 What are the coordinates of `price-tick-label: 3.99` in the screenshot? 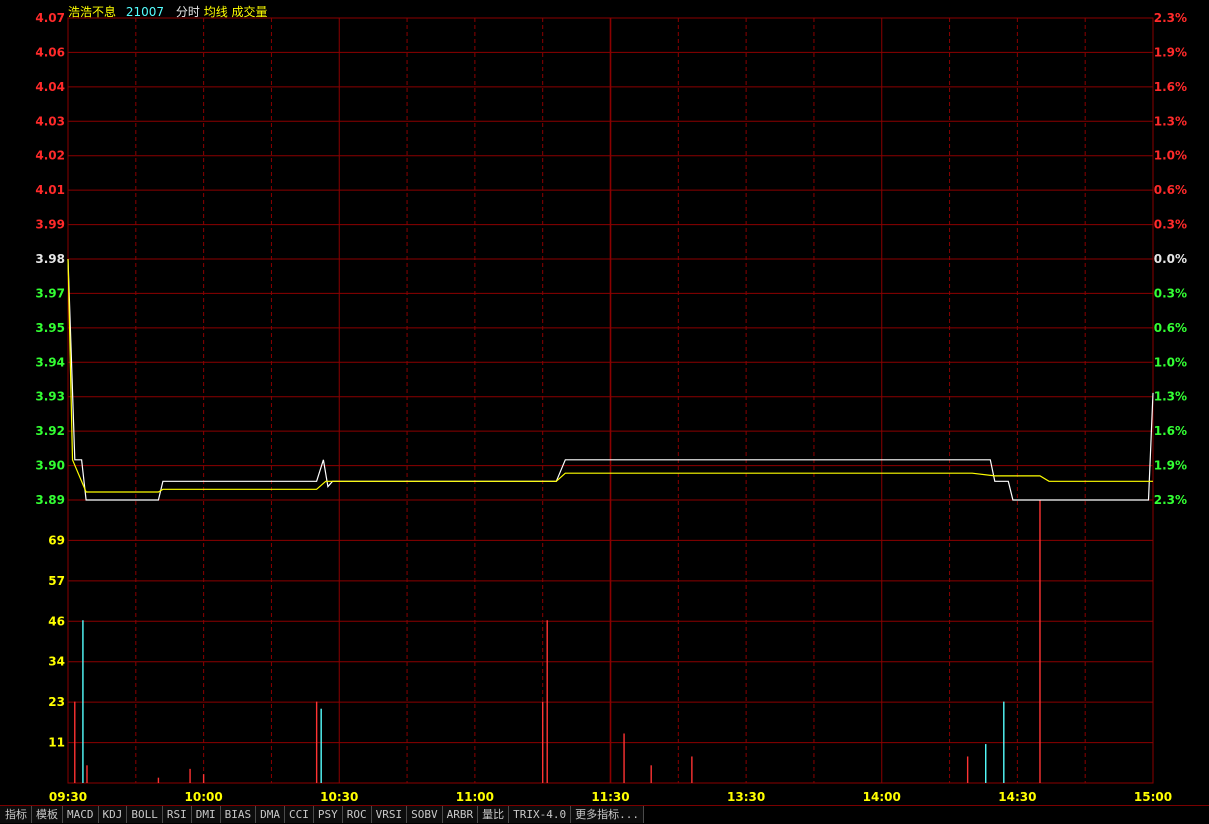 It's located at (50, 225).